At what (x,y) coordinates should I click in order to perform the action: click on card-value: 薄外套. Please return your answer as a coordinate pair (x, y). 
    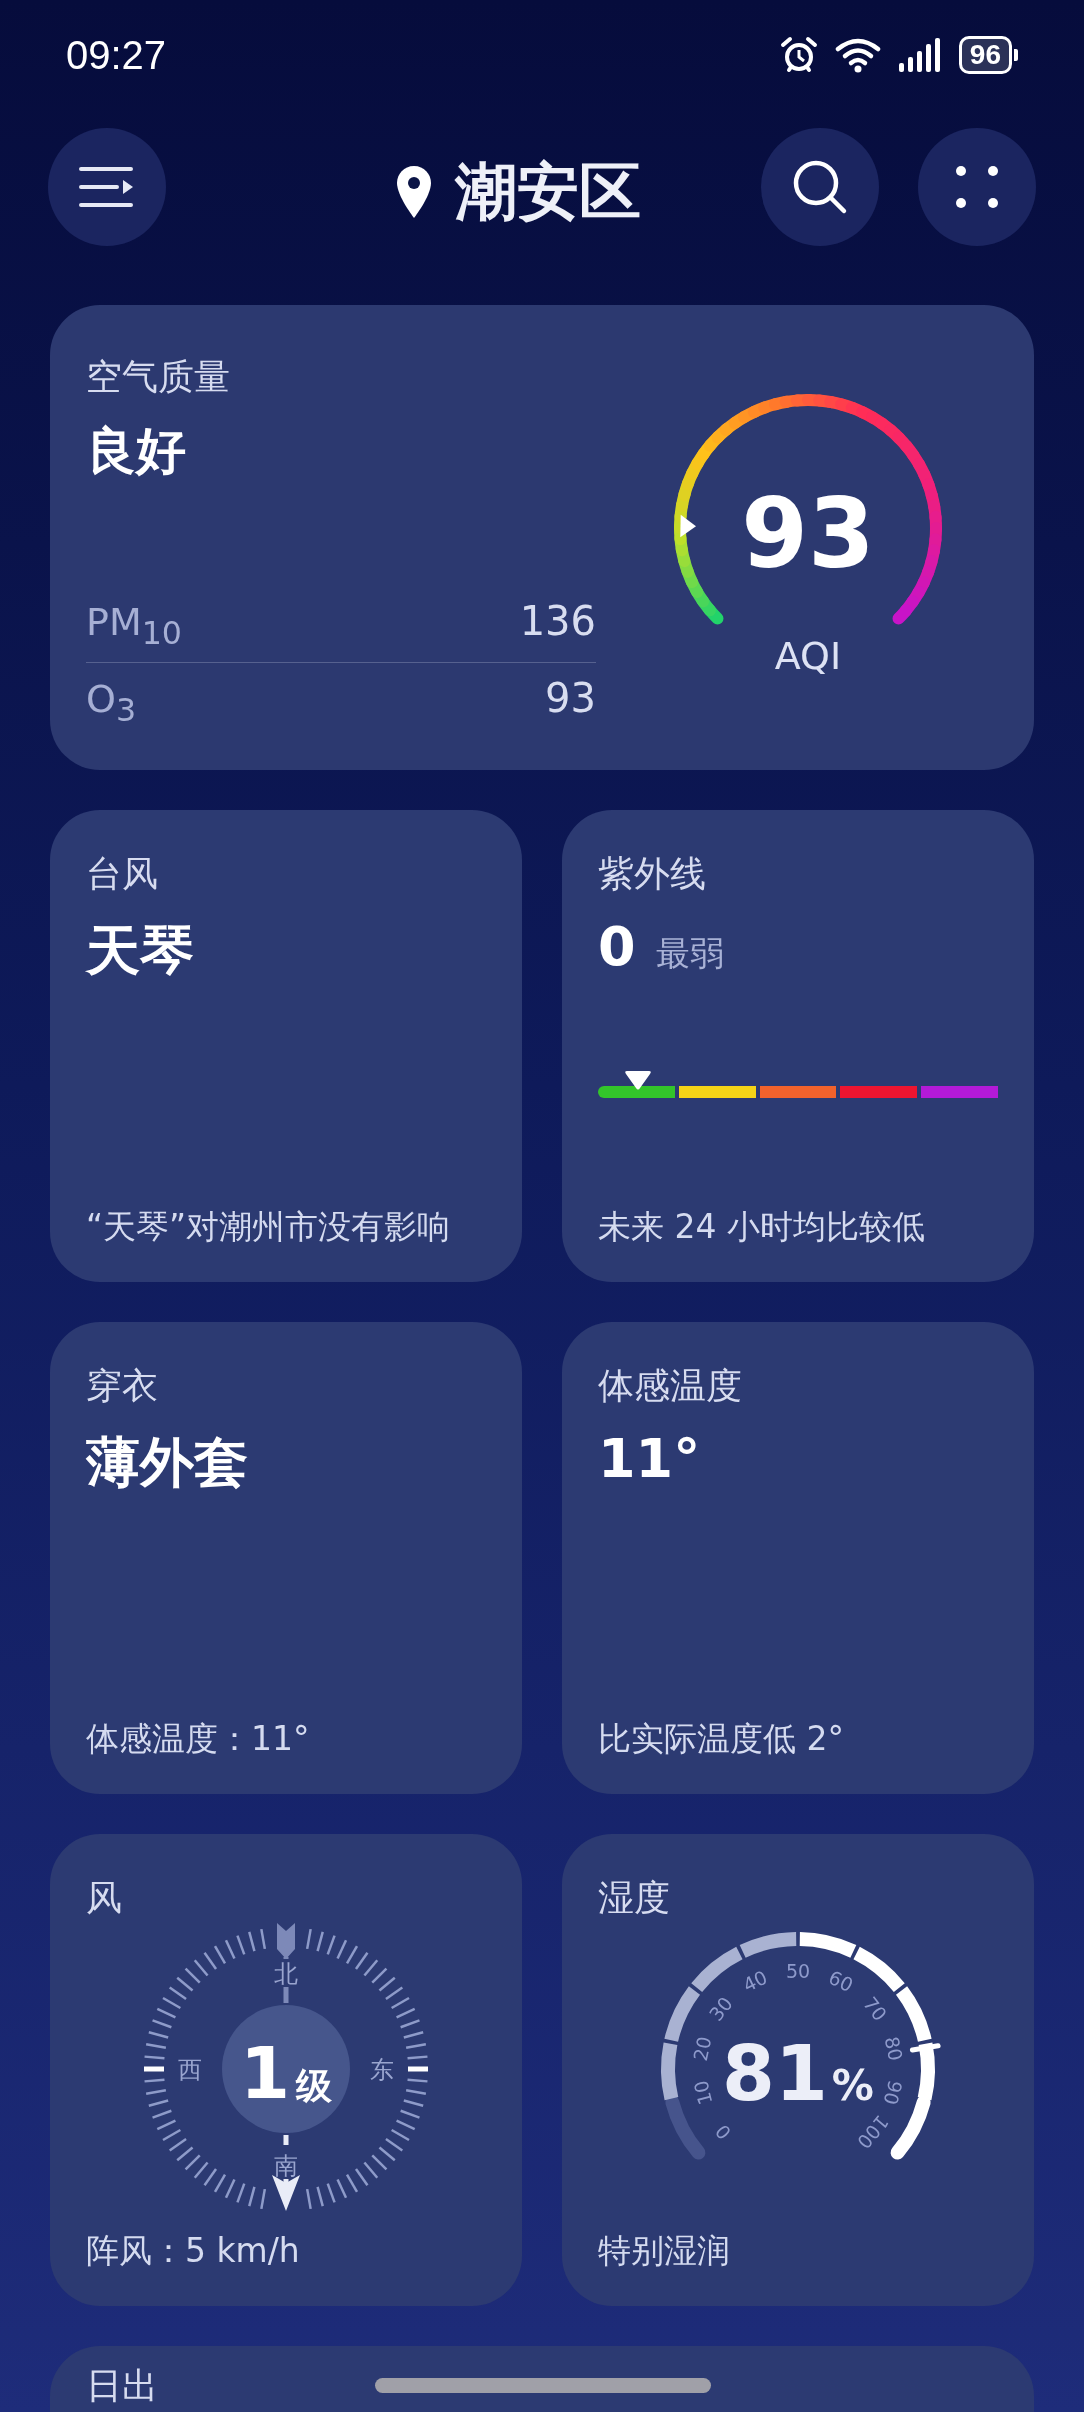
    Looking at the image, I should click on (167, 1463).